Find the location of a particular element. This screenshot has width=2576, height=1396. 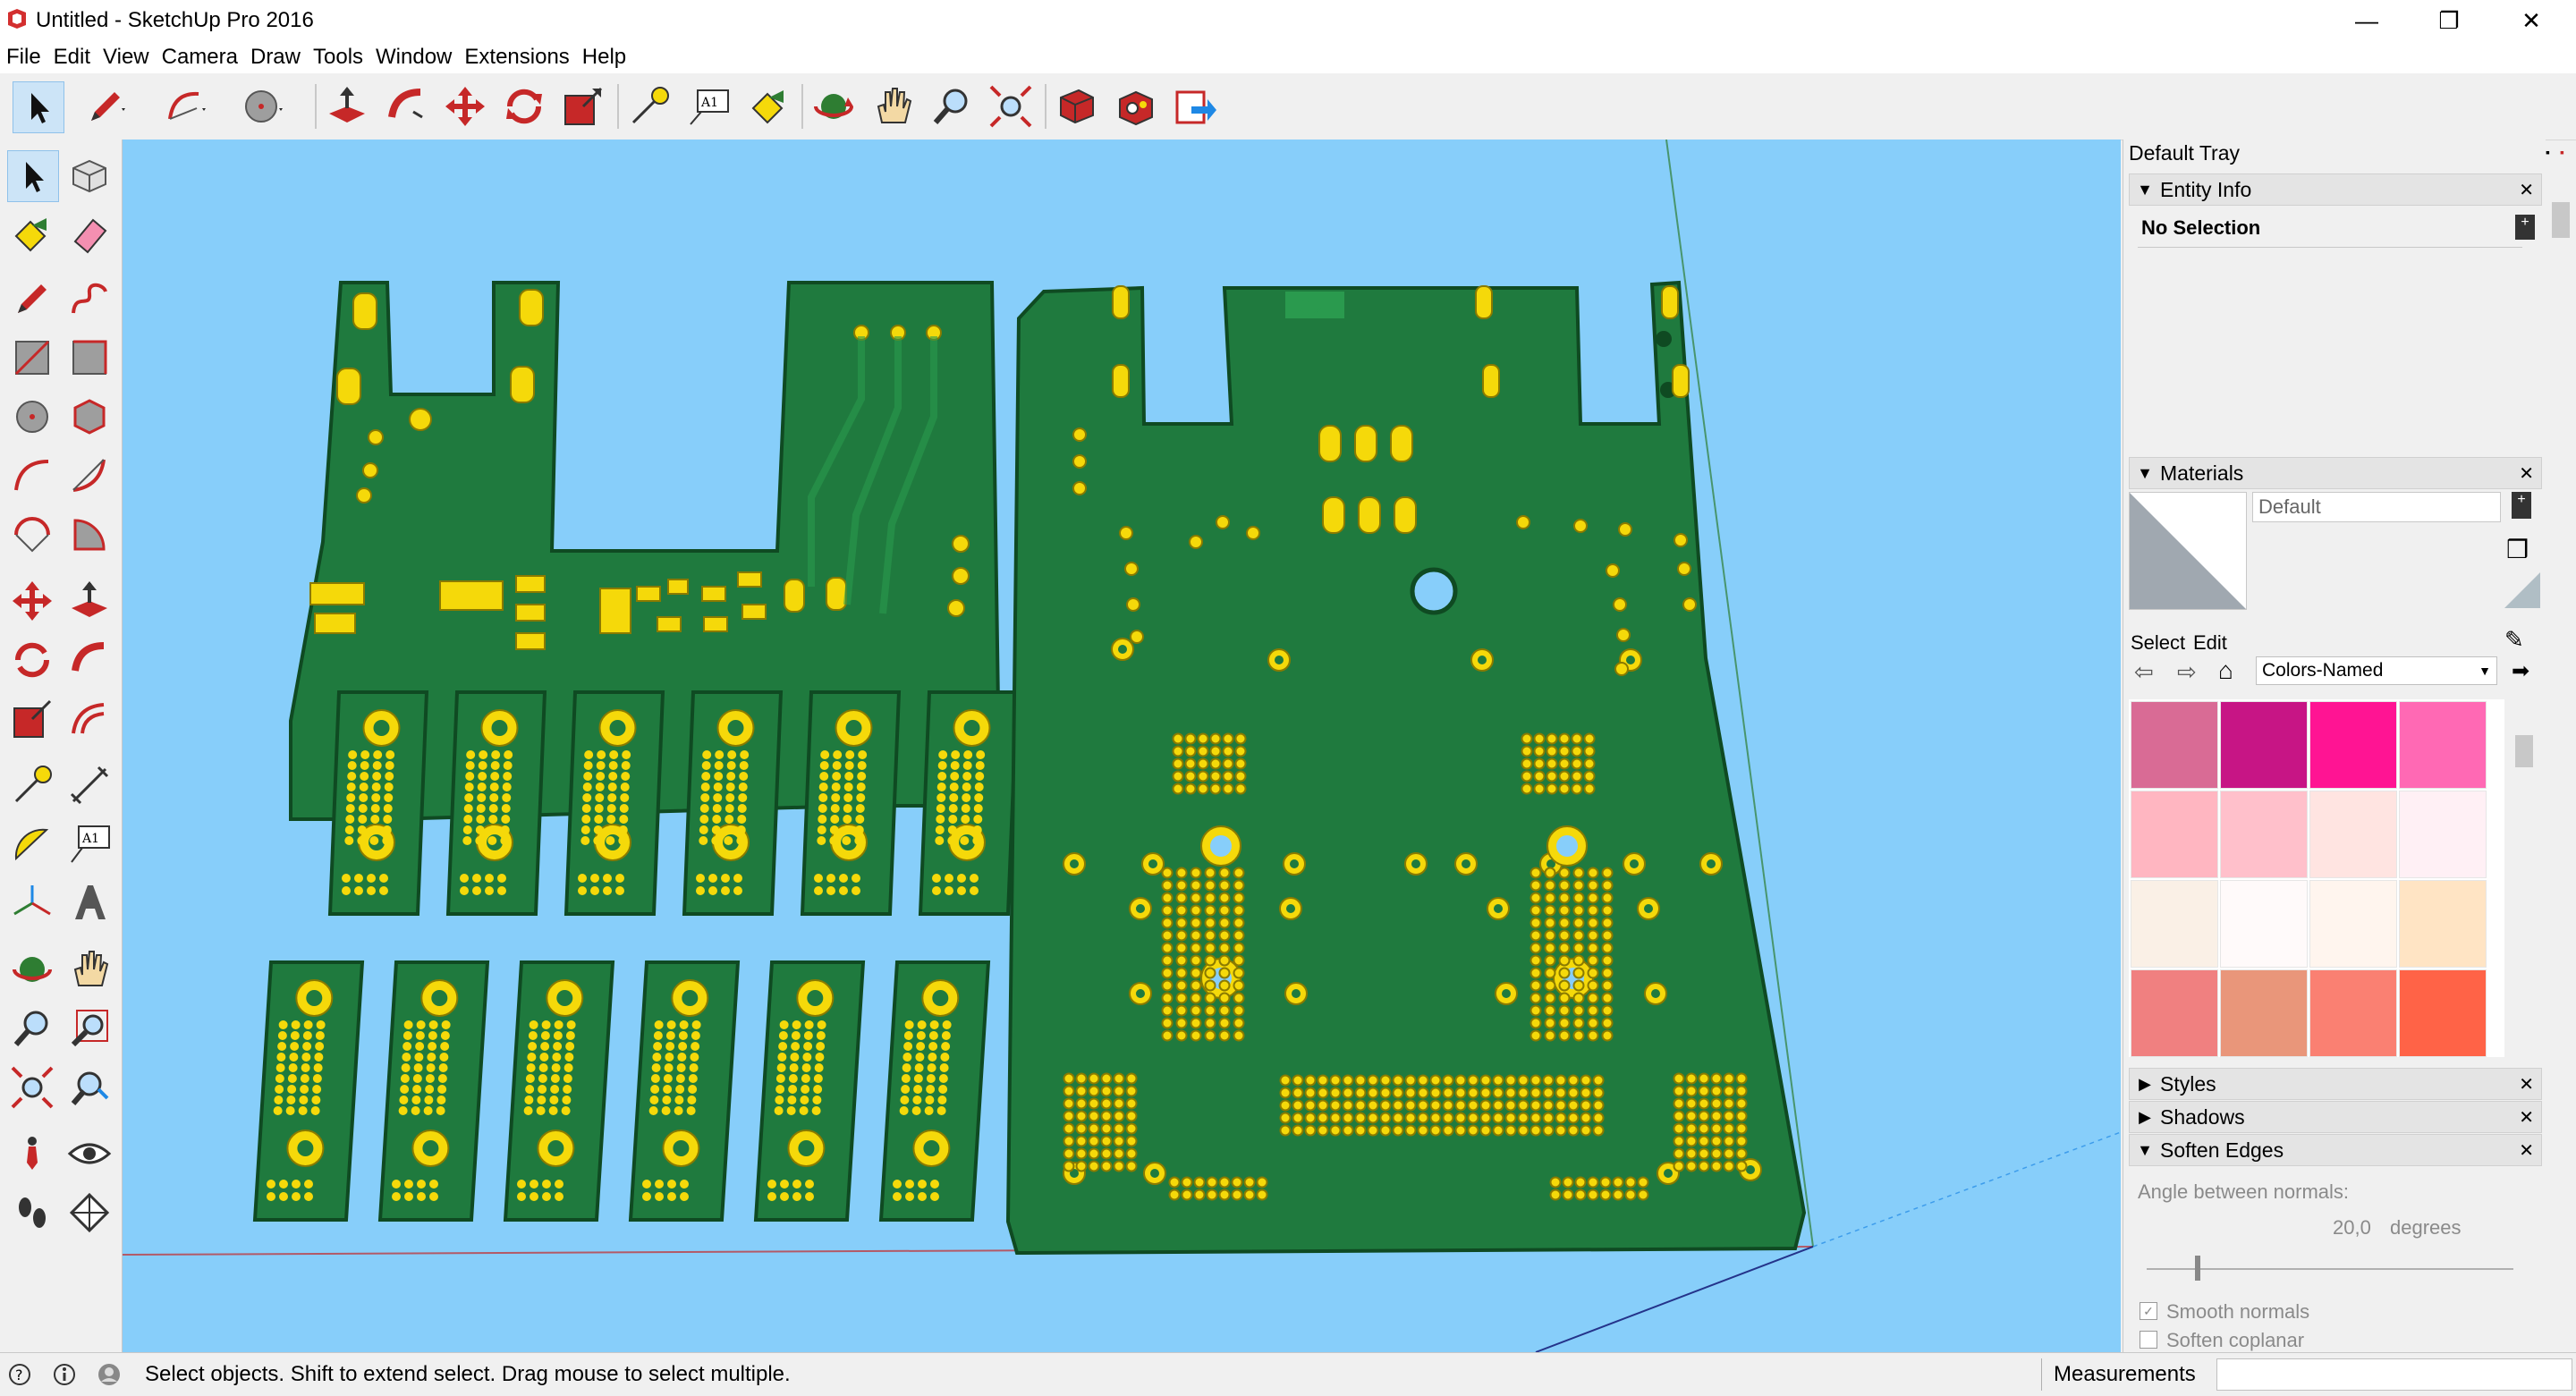

scale-tool-button is located at coordinates (583, 106).